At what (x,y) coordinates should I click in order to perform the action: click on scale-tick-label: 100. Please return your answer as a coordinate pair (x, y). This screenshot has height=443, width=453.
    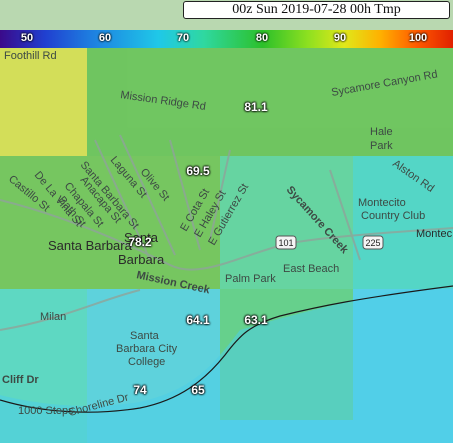
    Looking at the image, I should click on (418, 38).